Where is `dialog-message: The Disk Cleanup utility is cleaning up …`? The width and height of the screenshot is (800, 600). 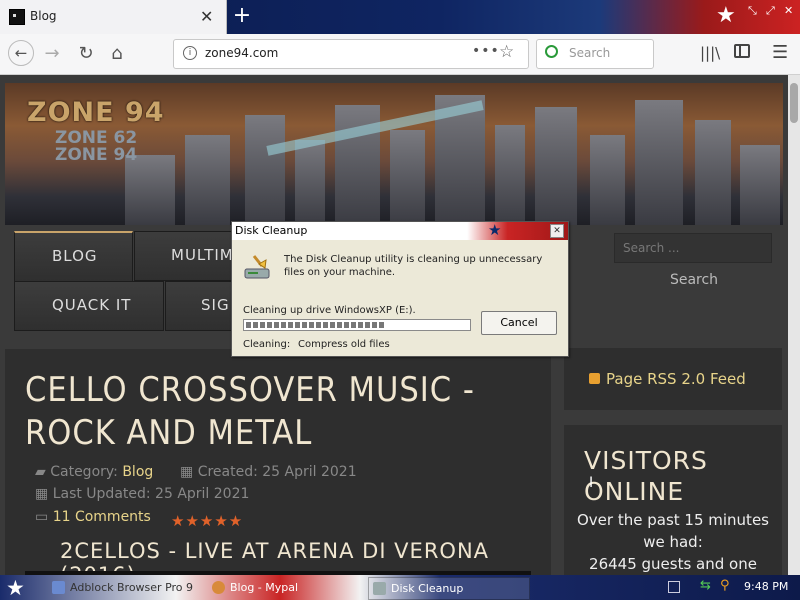
dialog-message: The Disk Cleanup utility is cleaning up … is located at coordinates (413, 266).